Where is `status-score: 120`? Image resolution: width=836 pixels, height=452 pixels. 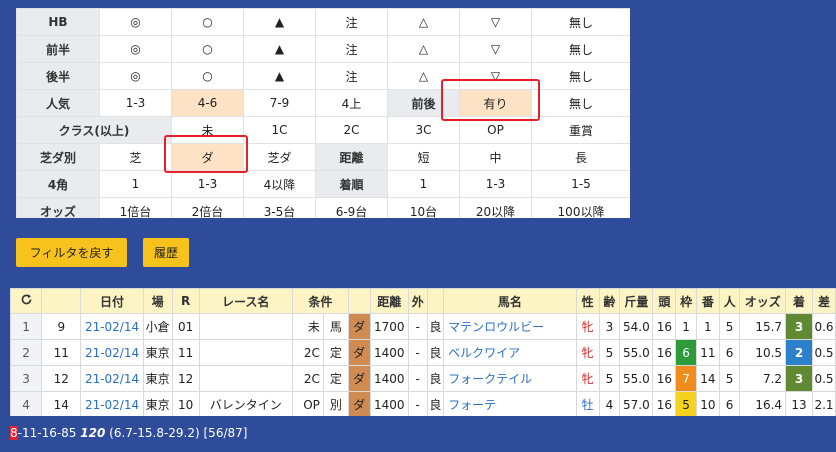
status-score: 120 is located at coordinates (93, 433).